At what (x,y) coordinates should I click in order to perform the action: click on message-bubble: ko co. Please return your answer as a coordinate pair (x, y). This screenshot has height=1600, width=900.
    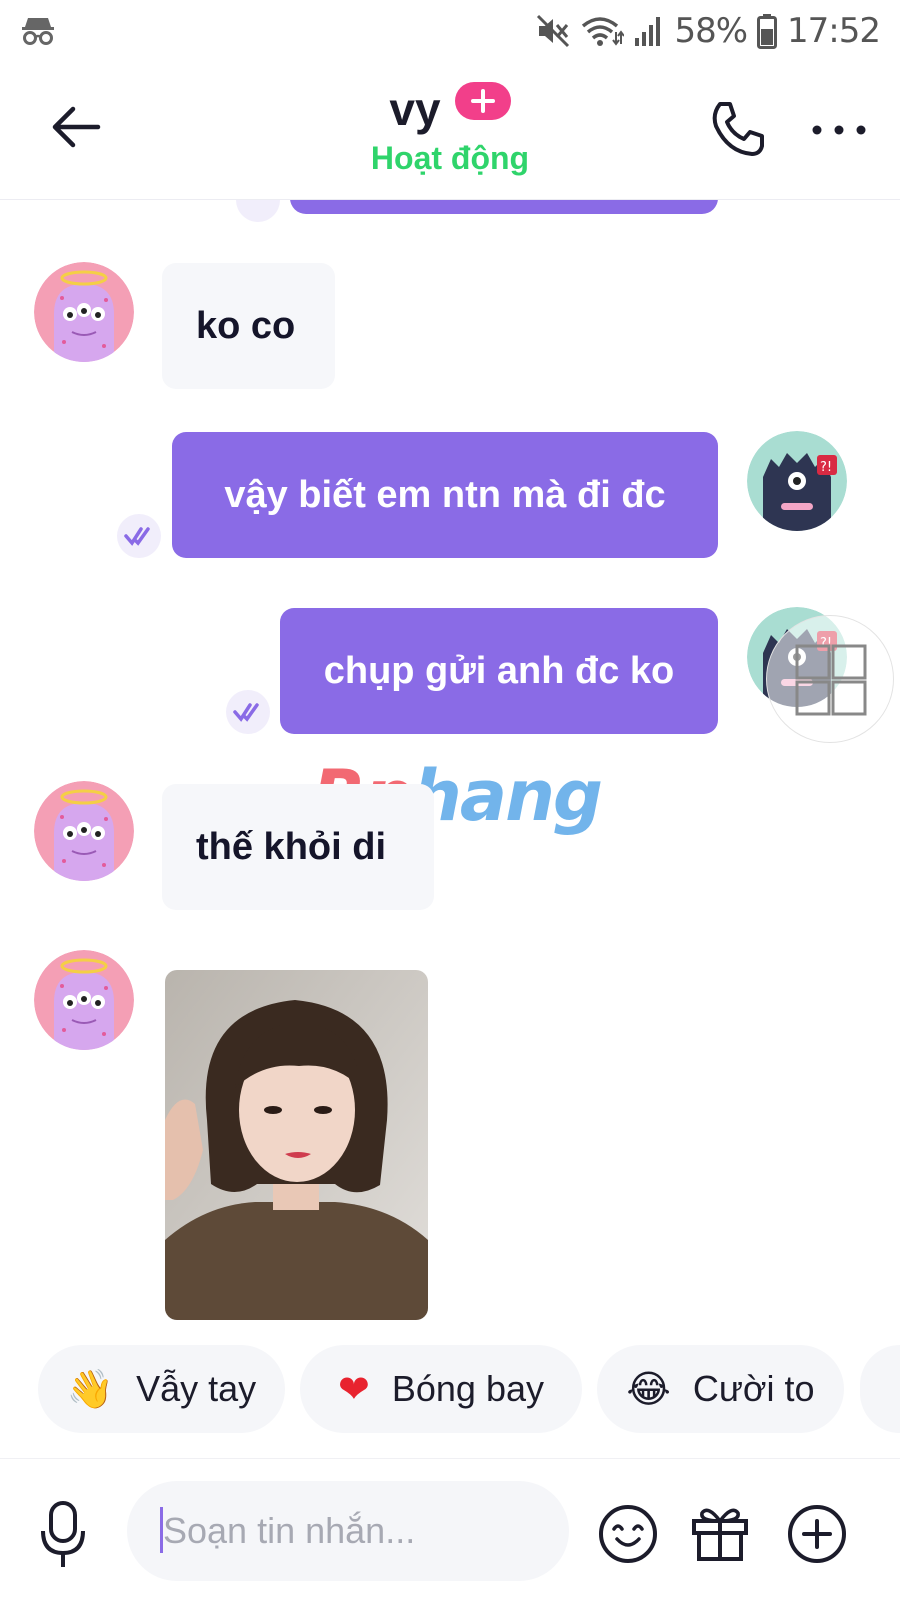
    Looking at the image, I should click on (248, 326).